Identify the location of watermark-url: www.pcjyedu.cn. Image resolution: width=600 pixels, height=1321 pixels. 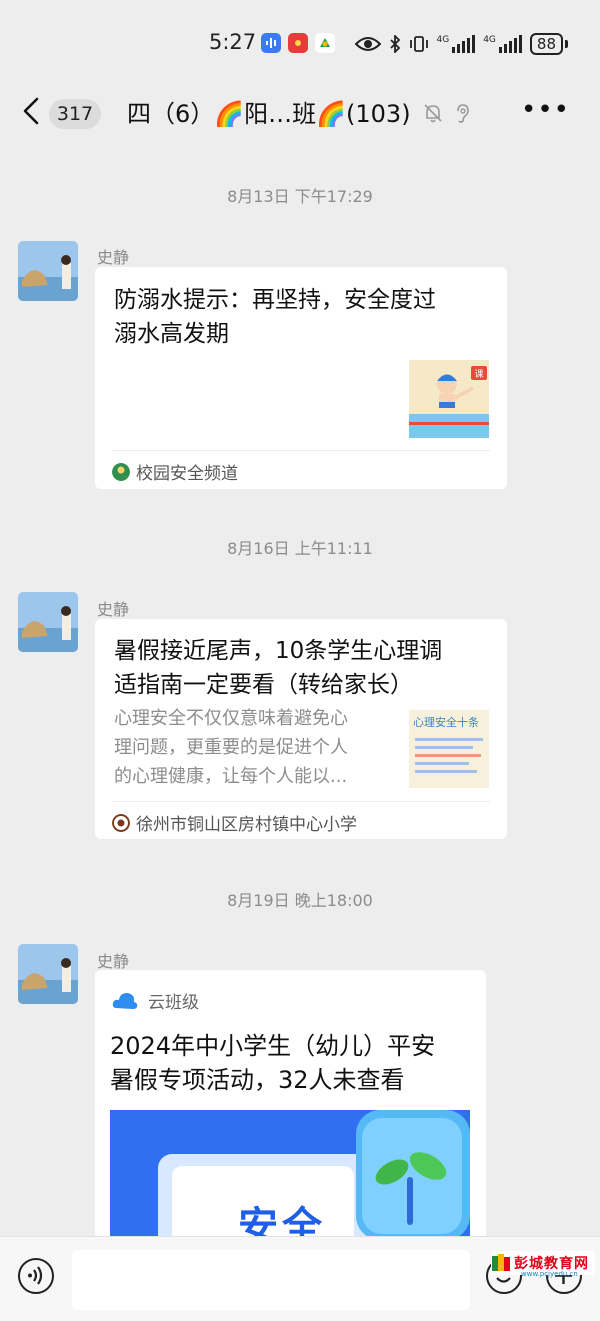
(549, 1274).